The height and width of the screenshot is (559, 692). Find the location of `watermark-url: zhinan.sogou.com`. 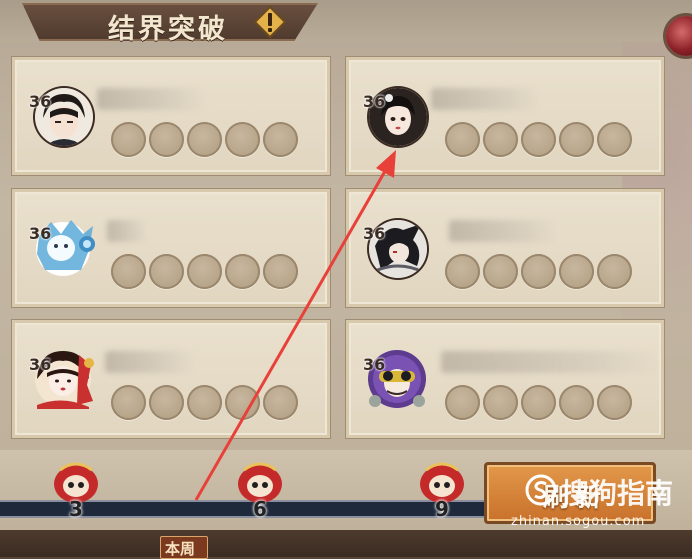

watermark-url: zhinan.sogou.com is located at coordinates (578, 521).